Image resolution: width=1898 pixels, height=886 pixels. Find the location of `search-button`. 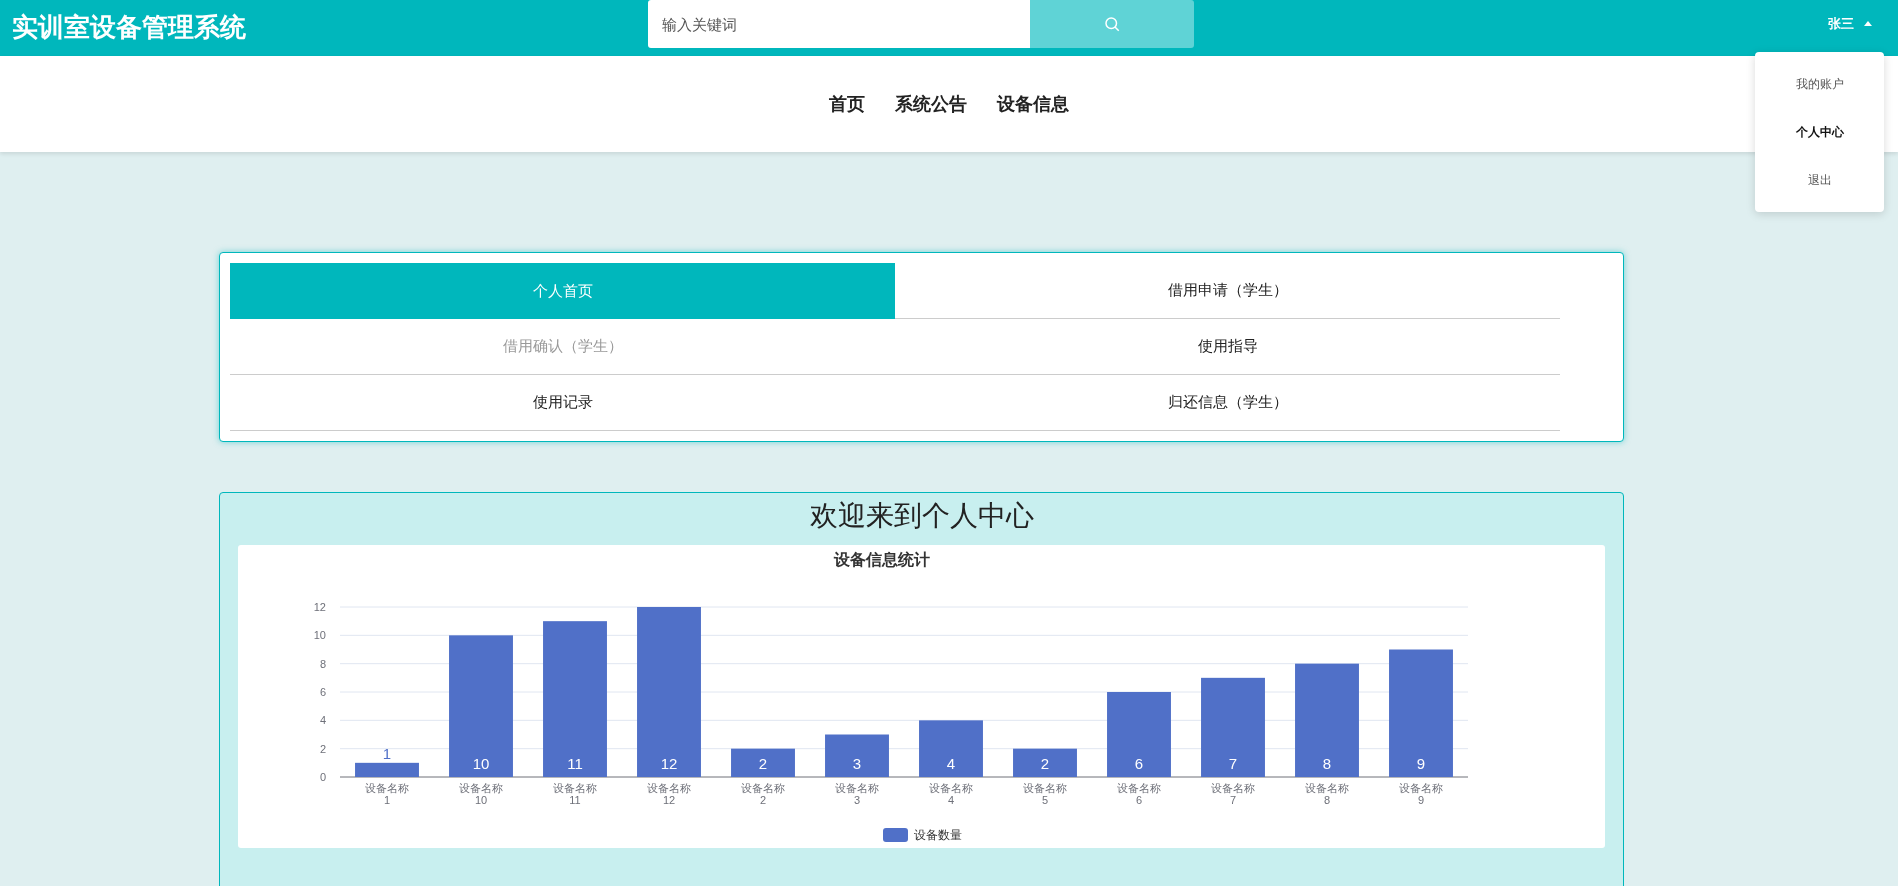

search-button is located at coordinates (1112, 24).